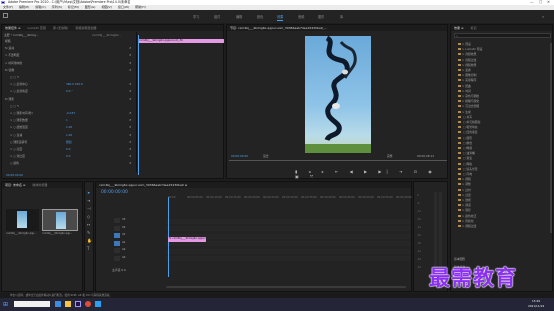  Describe the element at coordinates (473, 28) in the screenshot. I see `tab-markers: 标记` at that location.